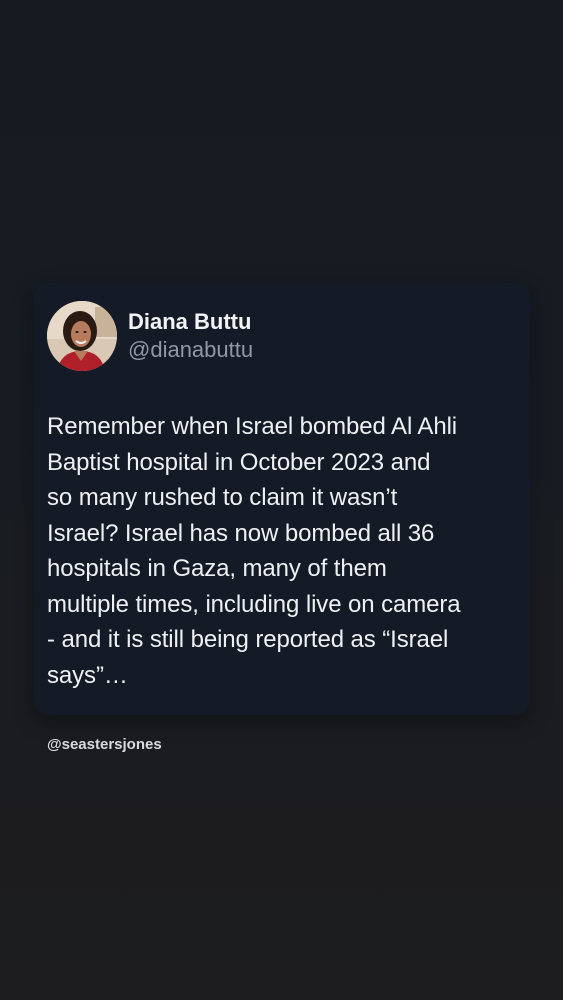 The height and width of the screenshot is (1000, 563). I want to click on tweet-author-header: Diana Buttu @dianabuttu, so click(150, 336).